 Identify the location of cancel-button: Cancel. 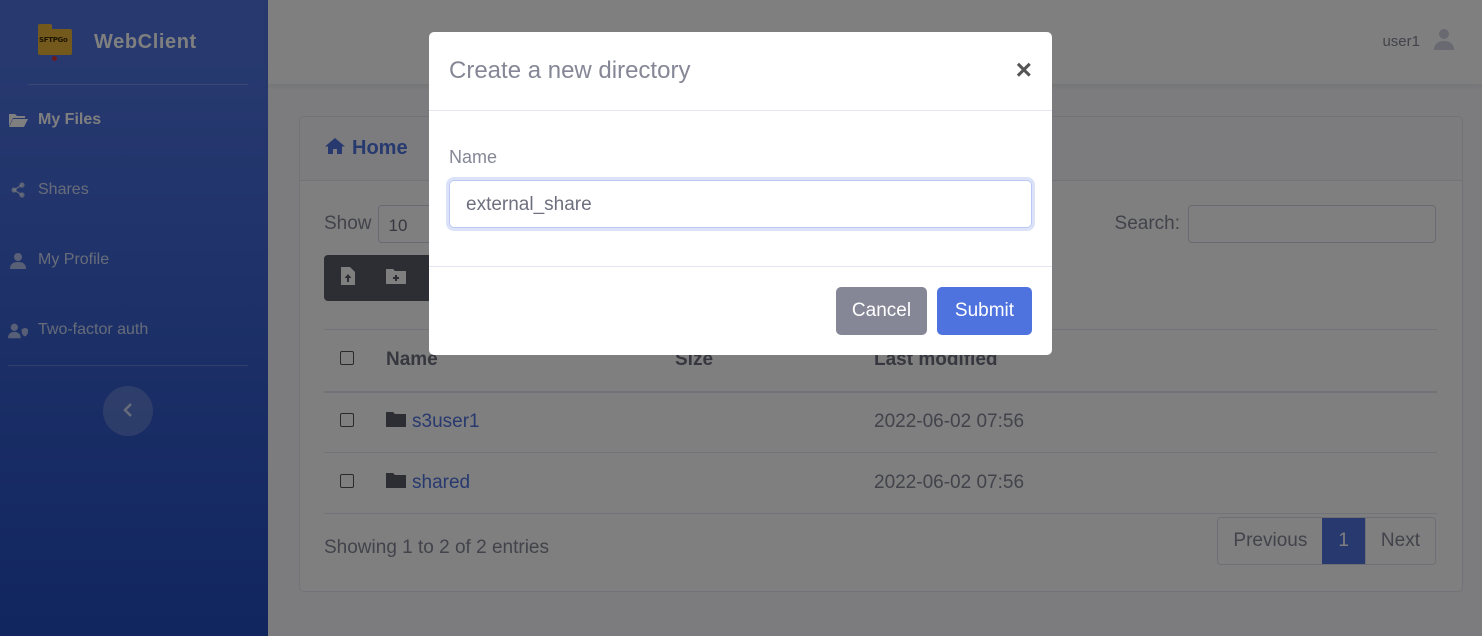
(881, 311).